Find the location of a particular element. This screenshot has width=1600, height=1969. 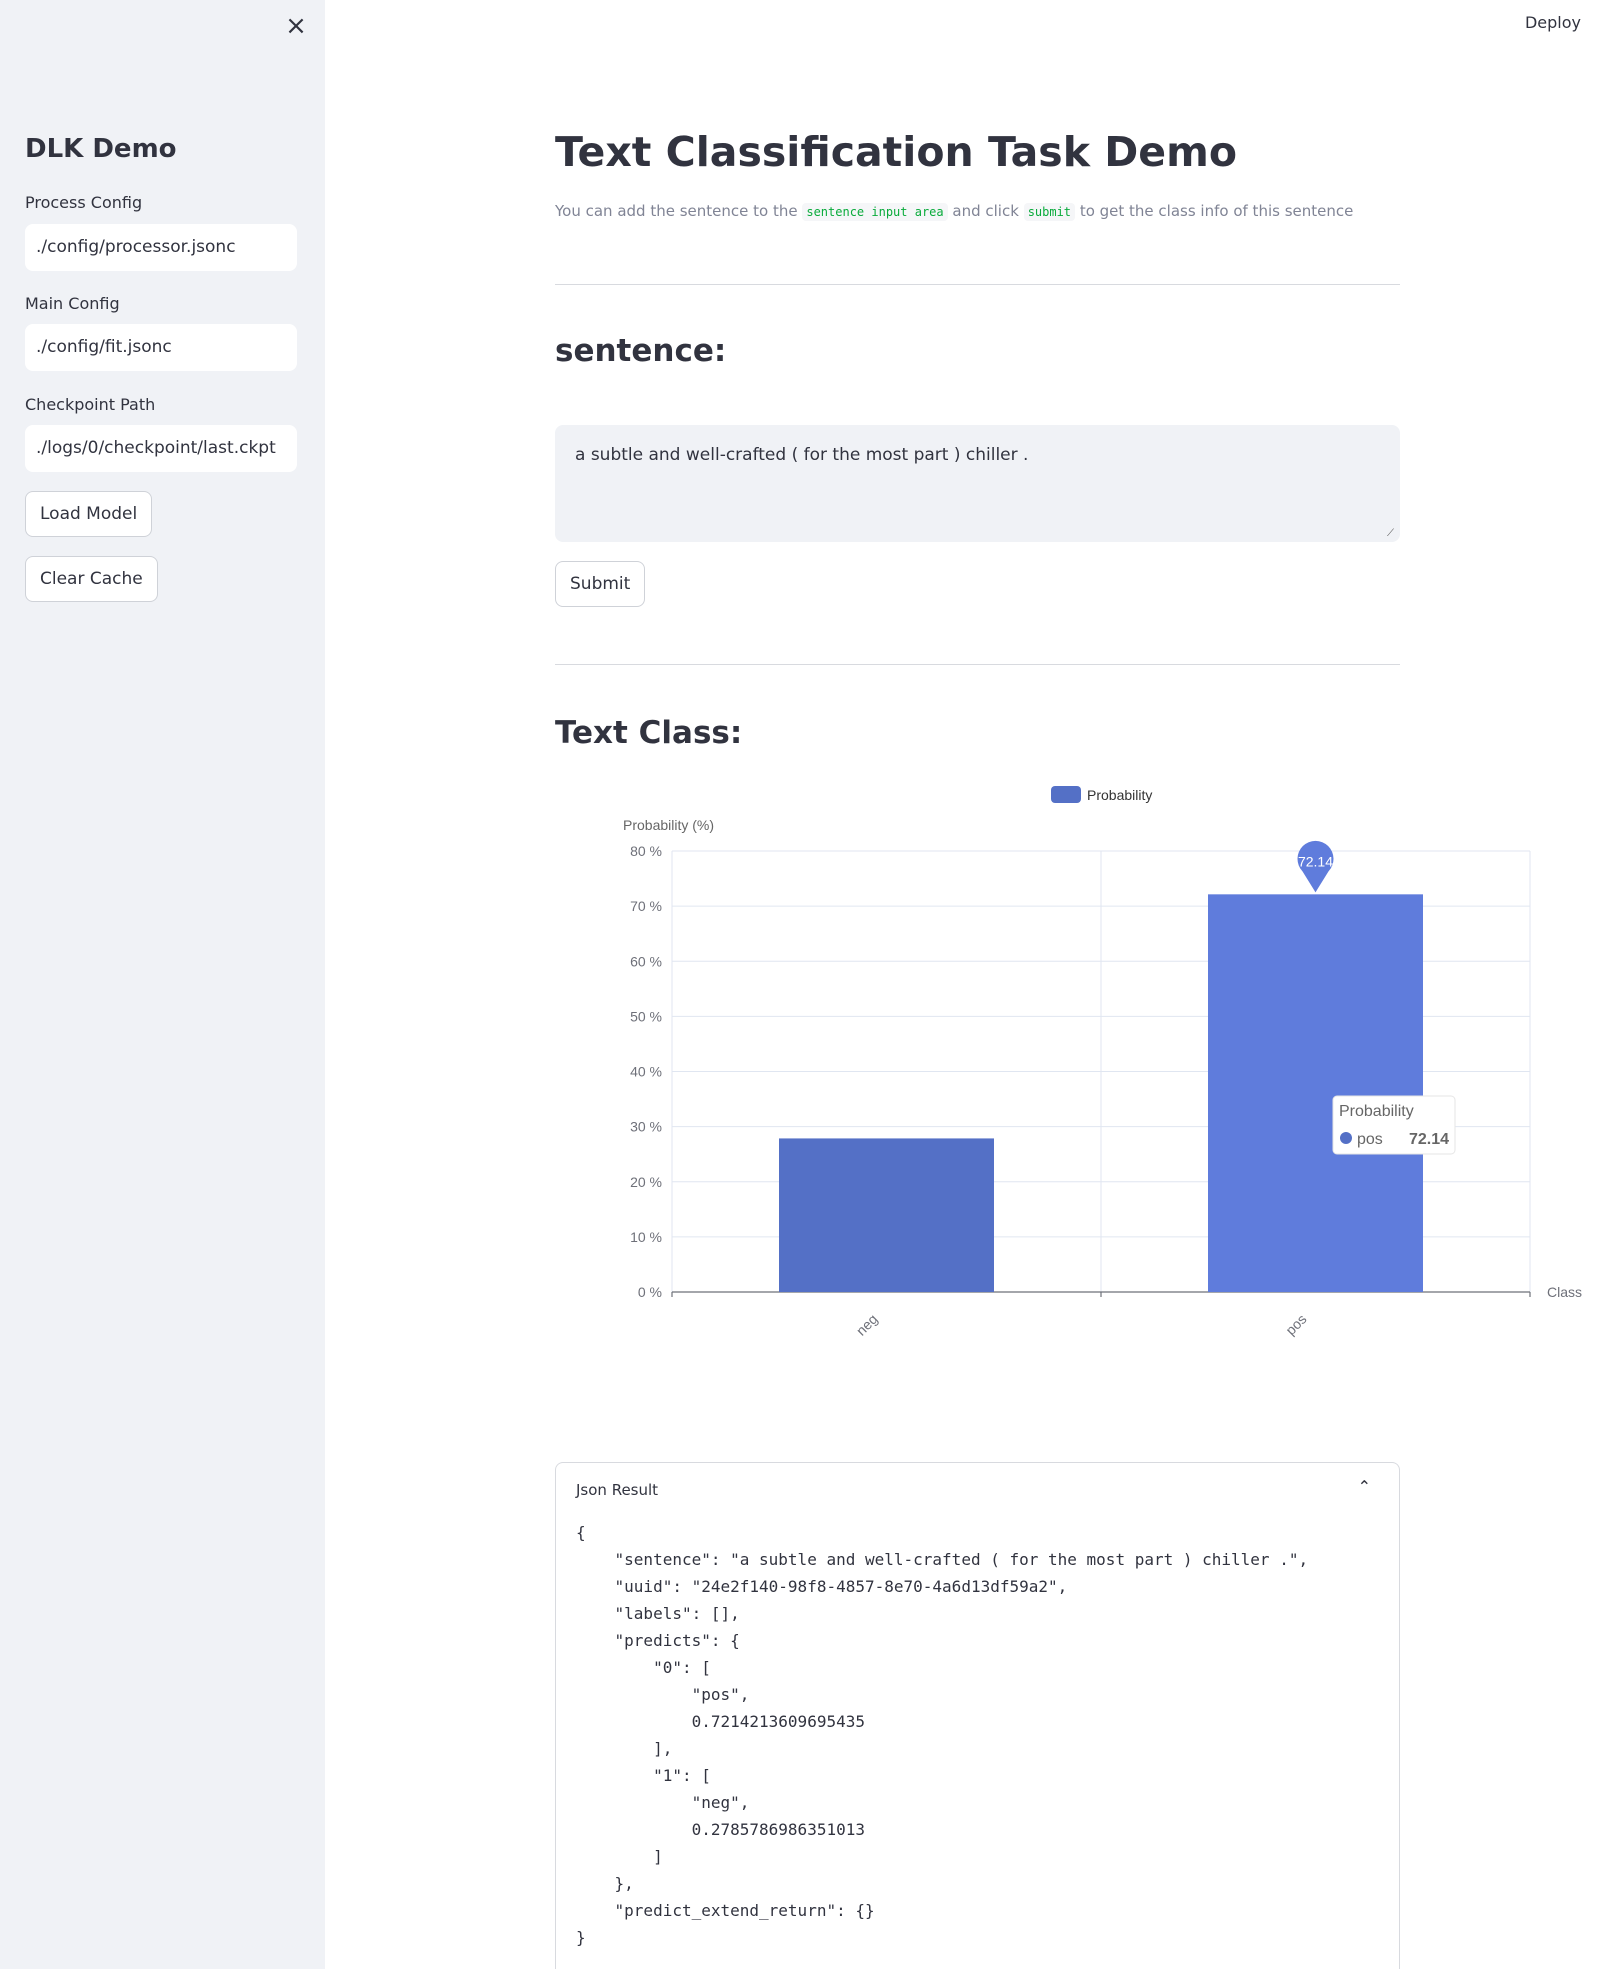

legend-swatch is located at coordinates (1066, 794).